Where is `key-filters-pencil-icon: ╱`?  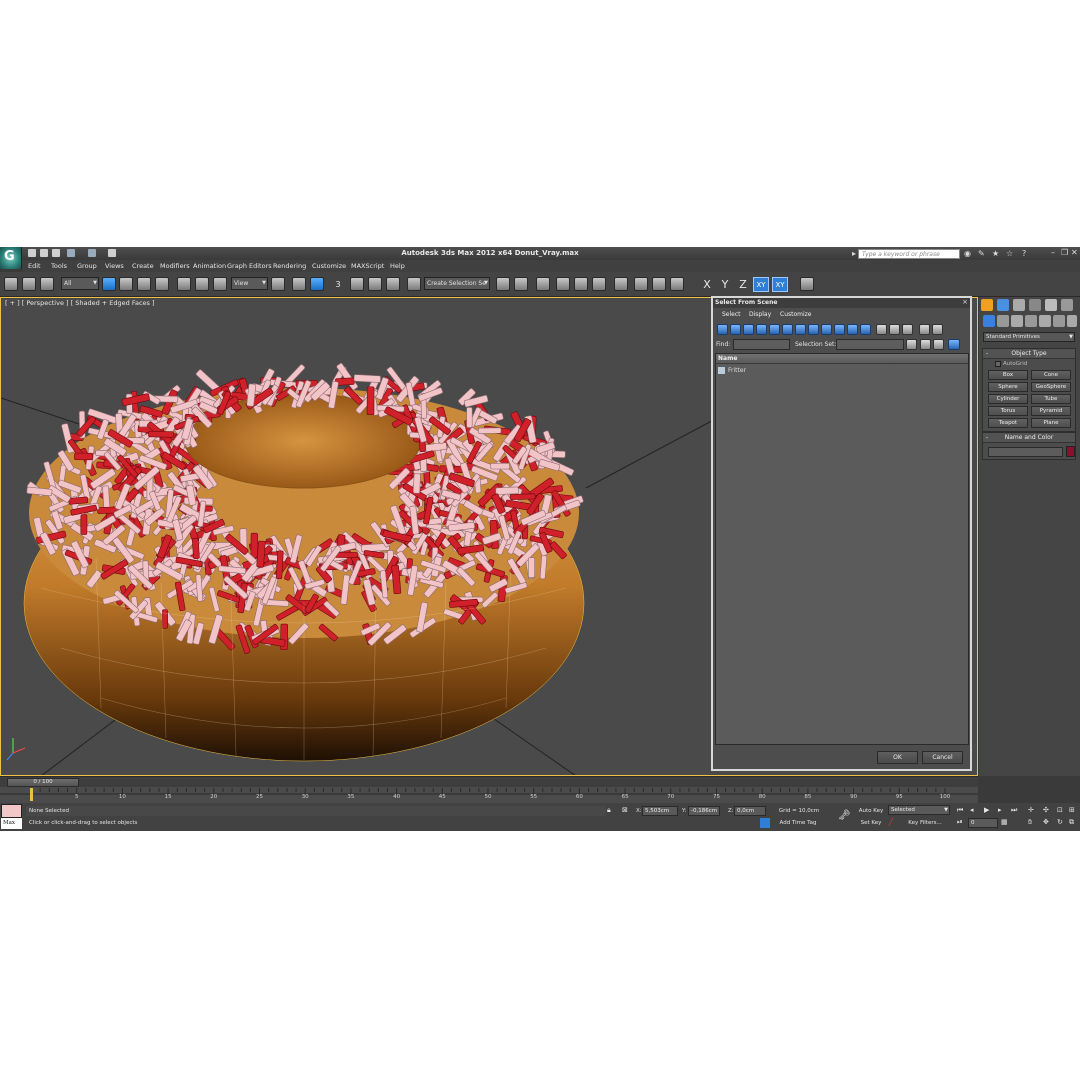 key-filters-pencil-icon: ╱ is located at coordinates (891, 822).